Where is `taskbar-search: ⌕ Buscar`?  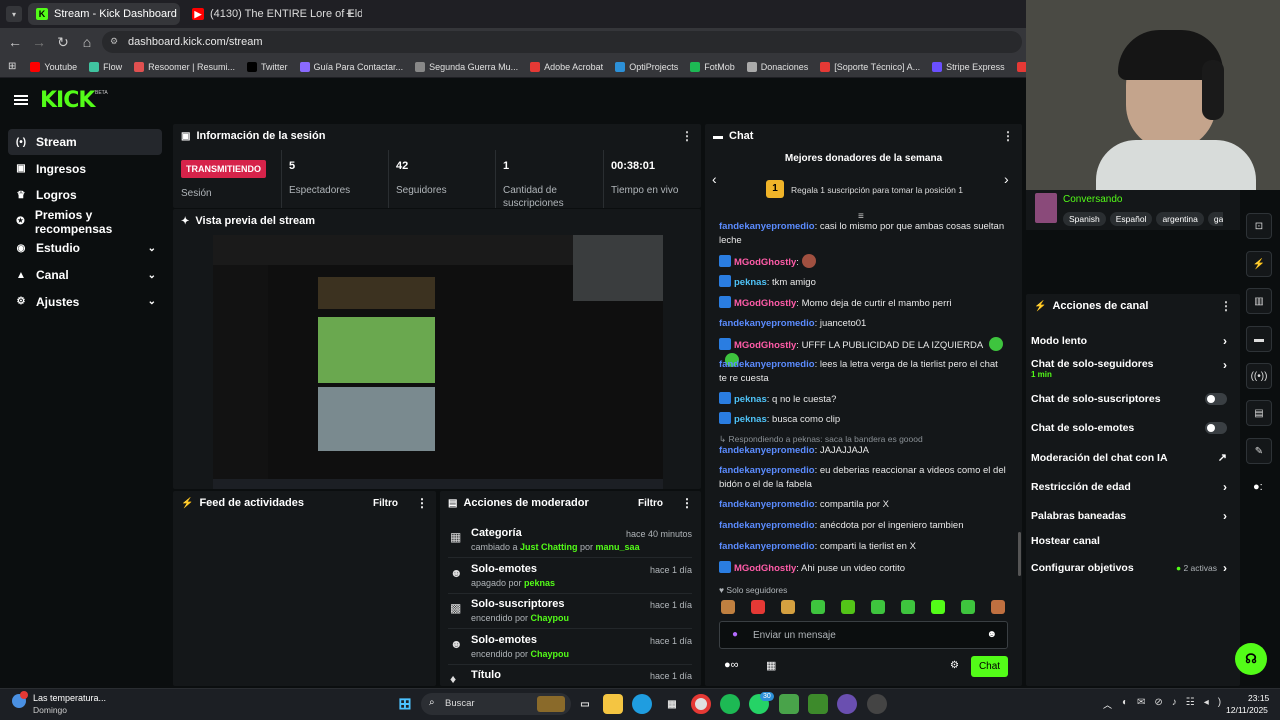
taskbar-search: ⌕ Buscar is located at coordinates (496, 704).